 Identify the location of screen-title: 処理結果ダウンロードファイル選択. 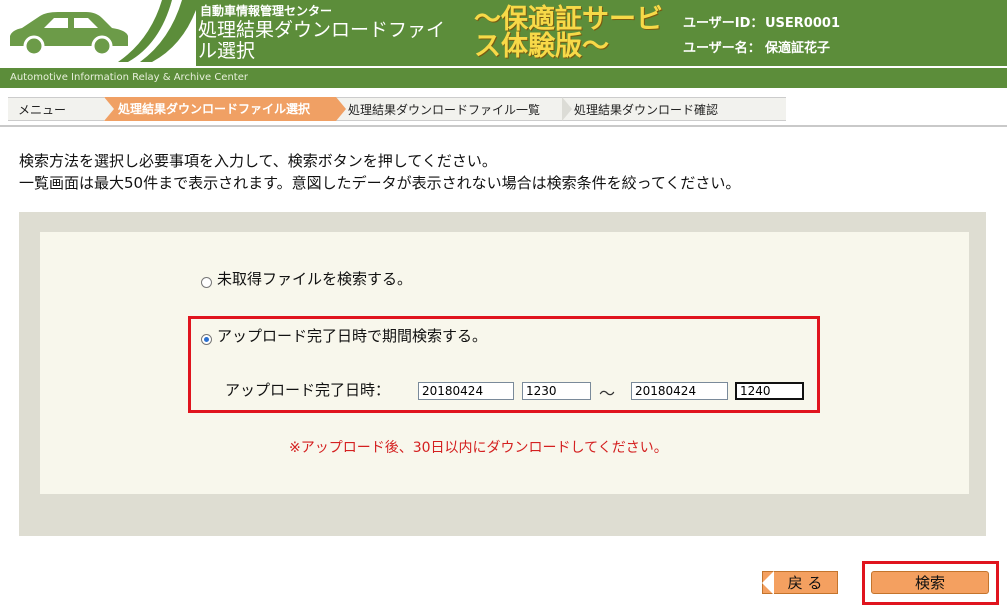
(322, 40).